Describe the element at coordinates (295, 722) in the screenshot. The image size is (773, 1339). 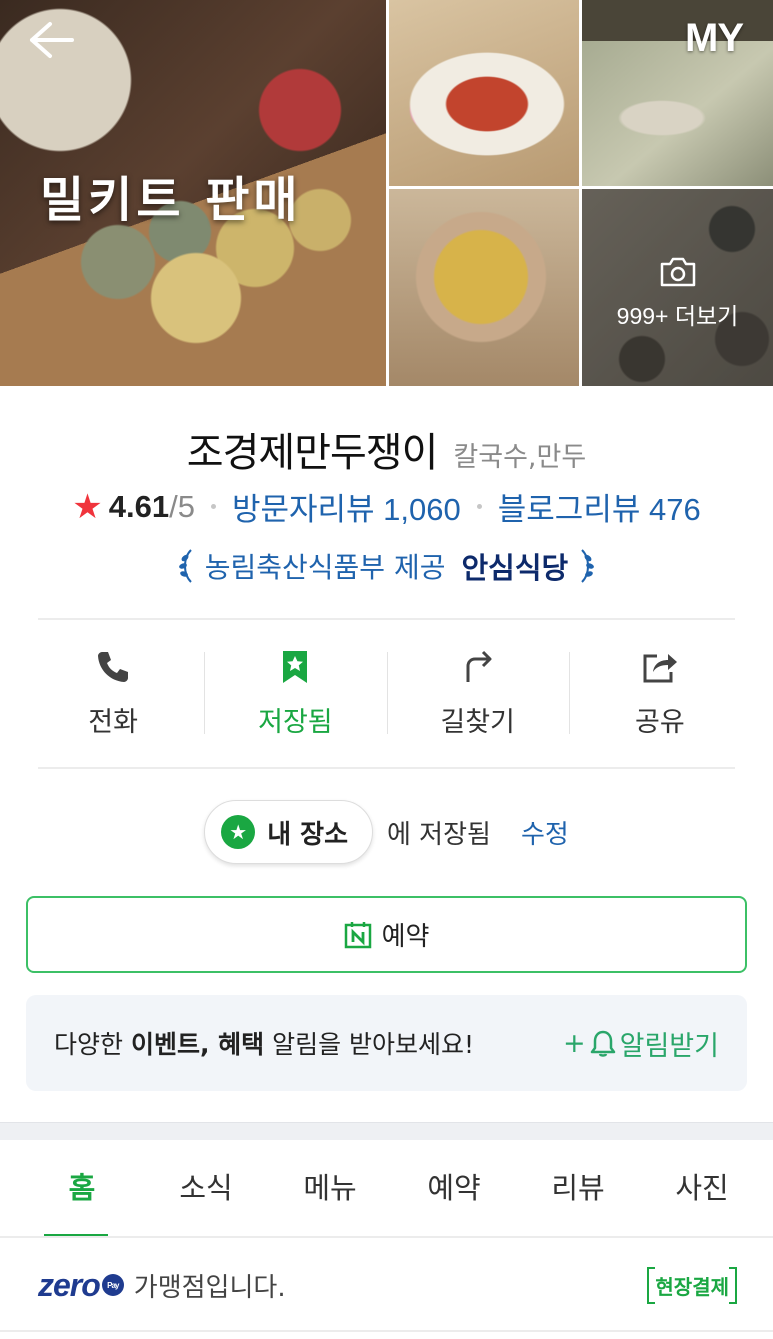
I see `save-label: 저장됨` at that location.